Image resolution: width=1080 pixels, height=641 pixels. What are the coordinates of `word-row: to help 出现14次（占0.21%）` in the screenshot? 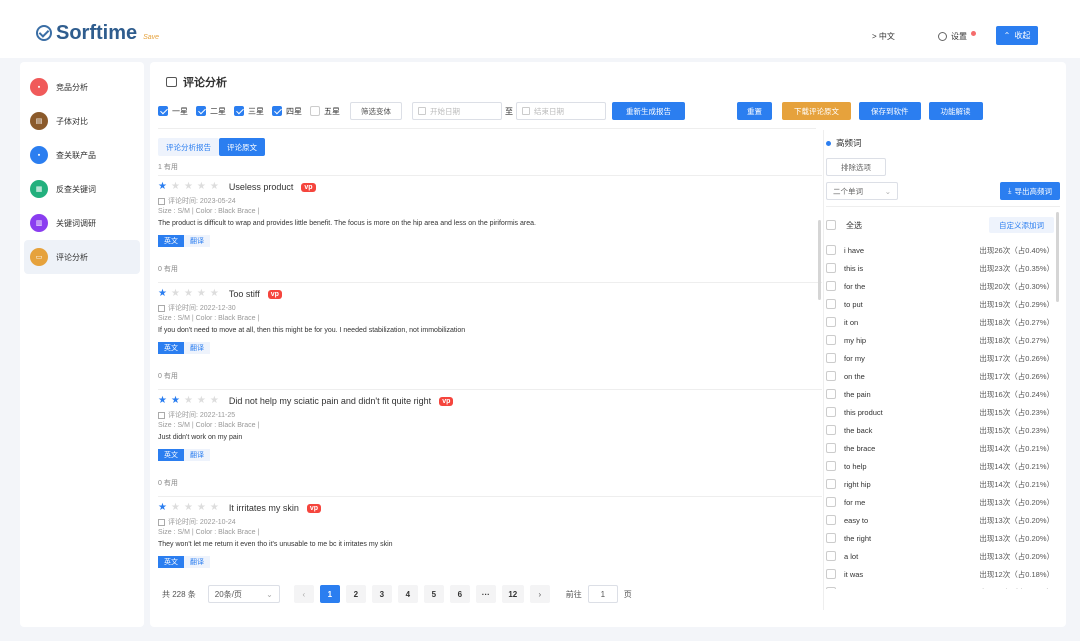 It's located at (943, 466).